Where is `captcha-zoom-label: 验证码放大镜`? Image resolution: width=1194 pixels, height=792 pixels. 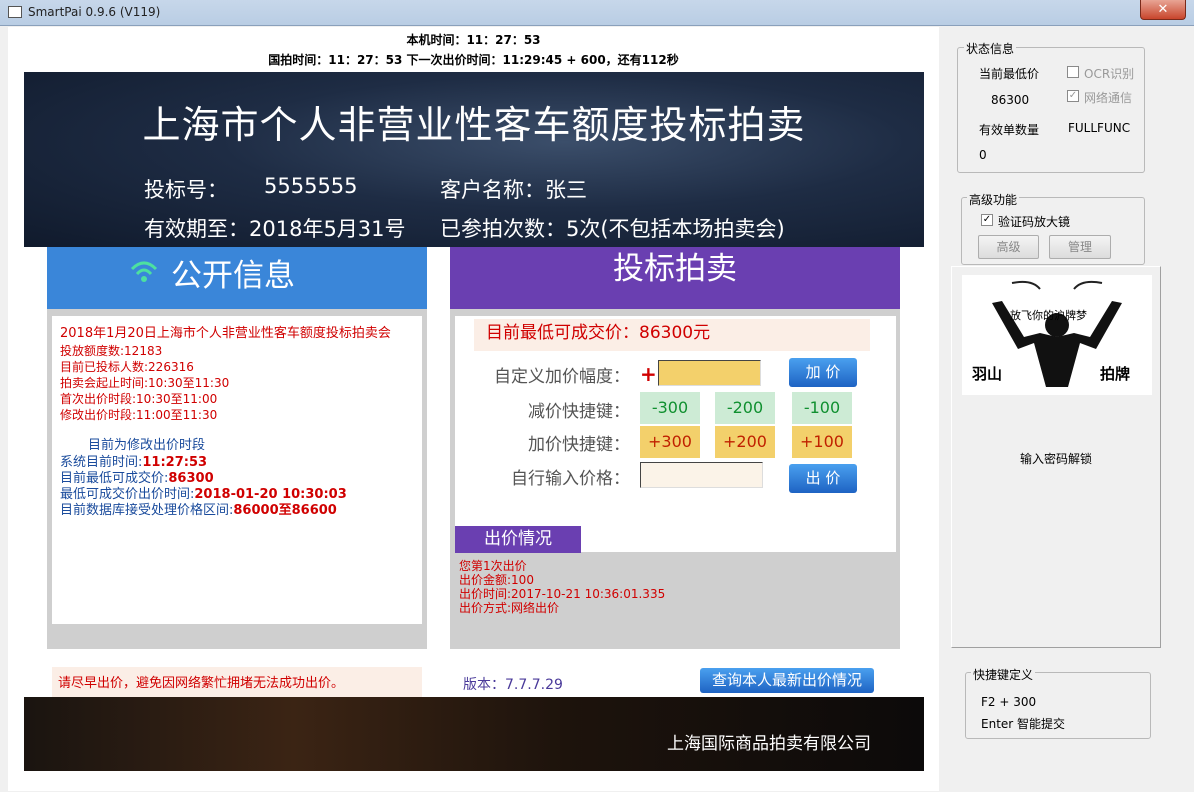 captcha-zoom-label: 验证码放大镜 is located at coordinates (1034, 222).